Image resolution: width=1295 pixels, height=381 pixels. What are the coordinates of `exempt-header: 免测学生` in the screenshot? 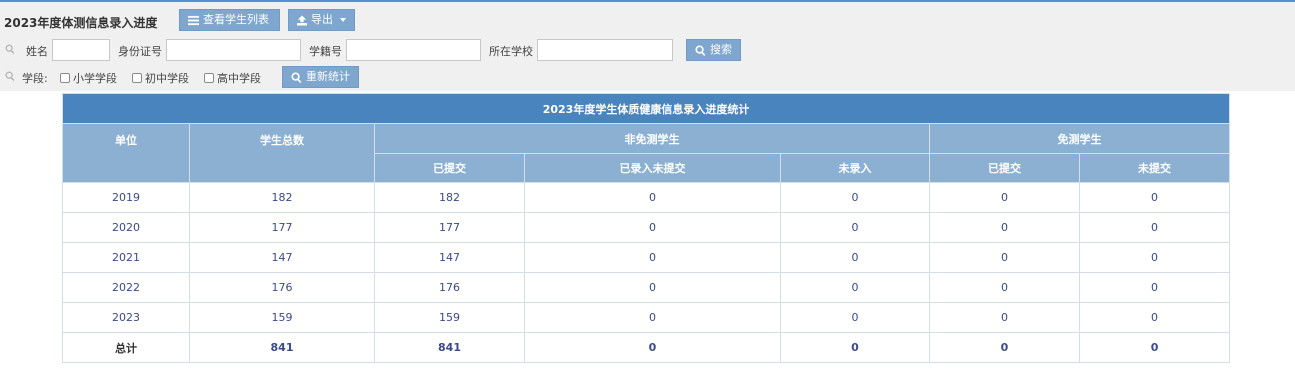 It's located at (1079, 138).